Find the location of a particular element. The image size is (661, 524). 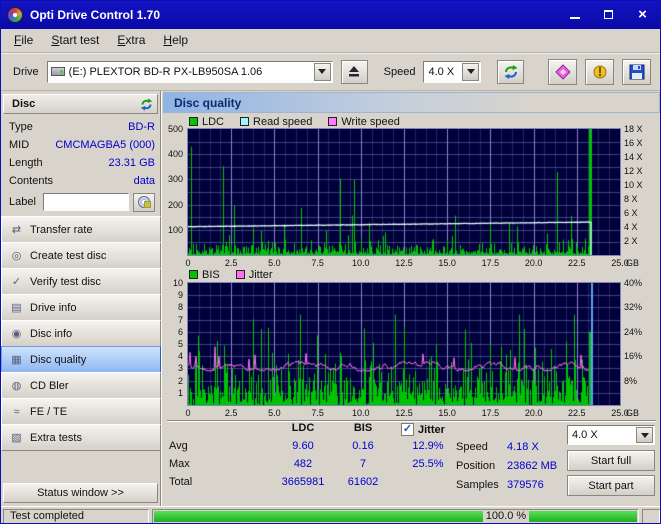

sidebar-item-label: FE / TE is located at coordinates (49, 411).